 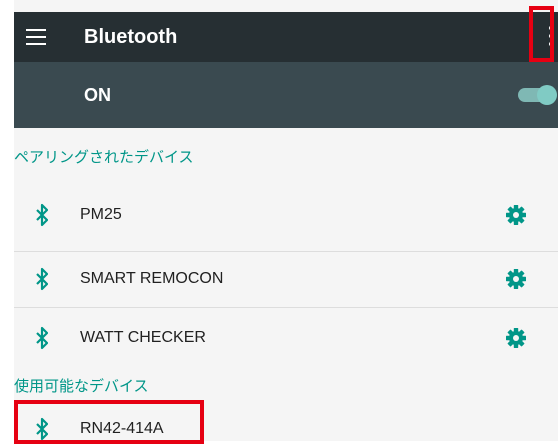 What do you see at coordinates (286, 421) in the screenshot?
I see `available-device-row-rn42-414a: RN42-414A` at bounding box center [286, 421].